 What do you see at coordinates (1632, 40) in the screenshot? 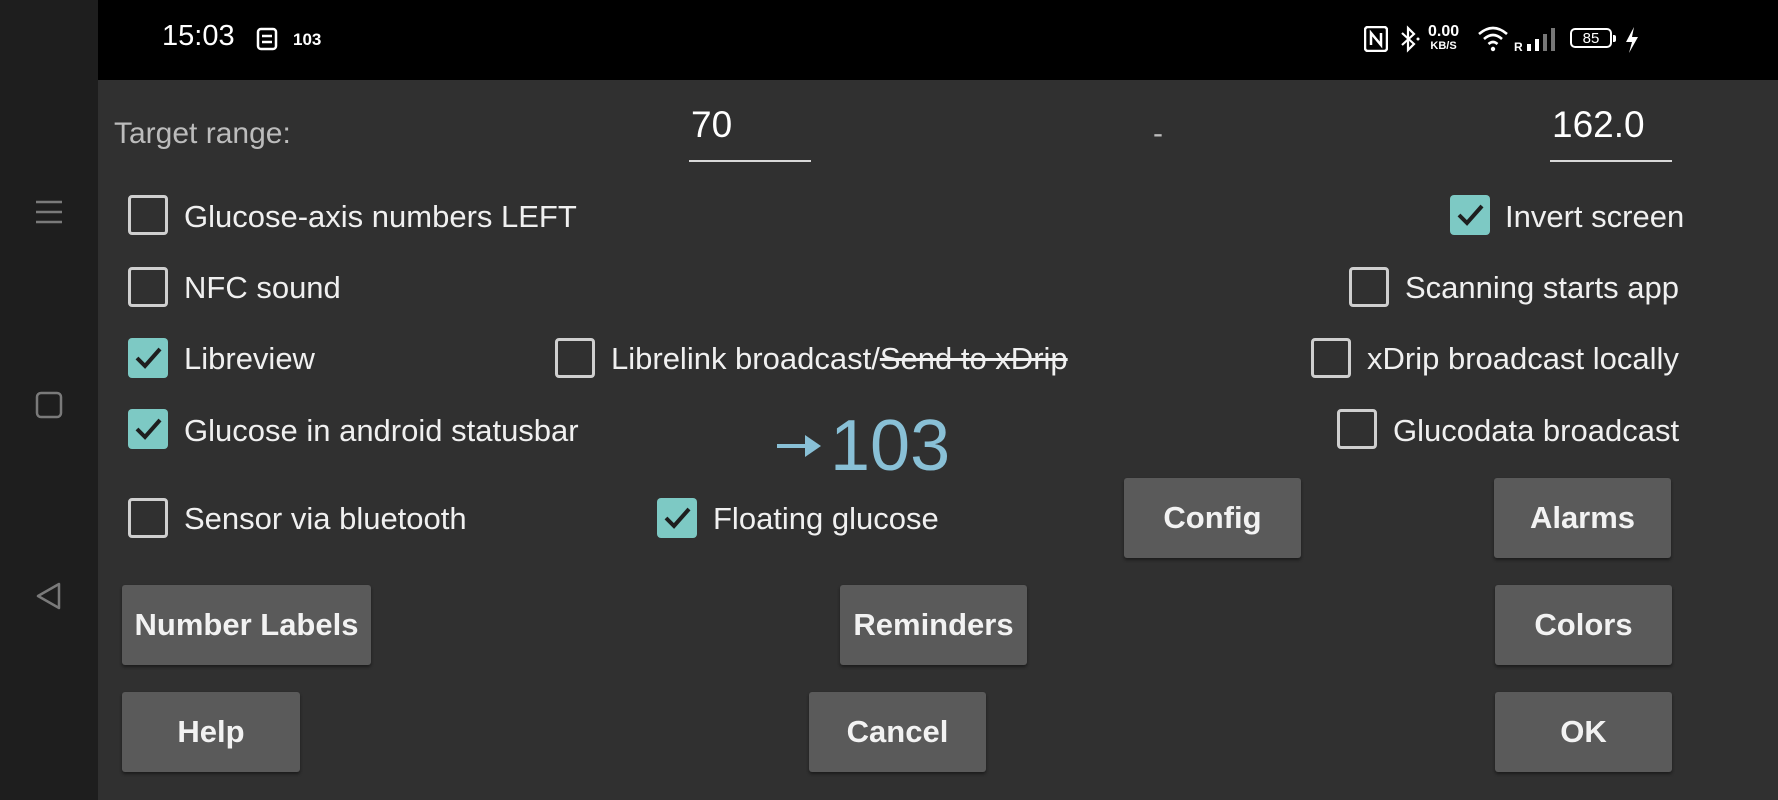
I see `charging-bolt-icon` at bounding box center [1632, 40].